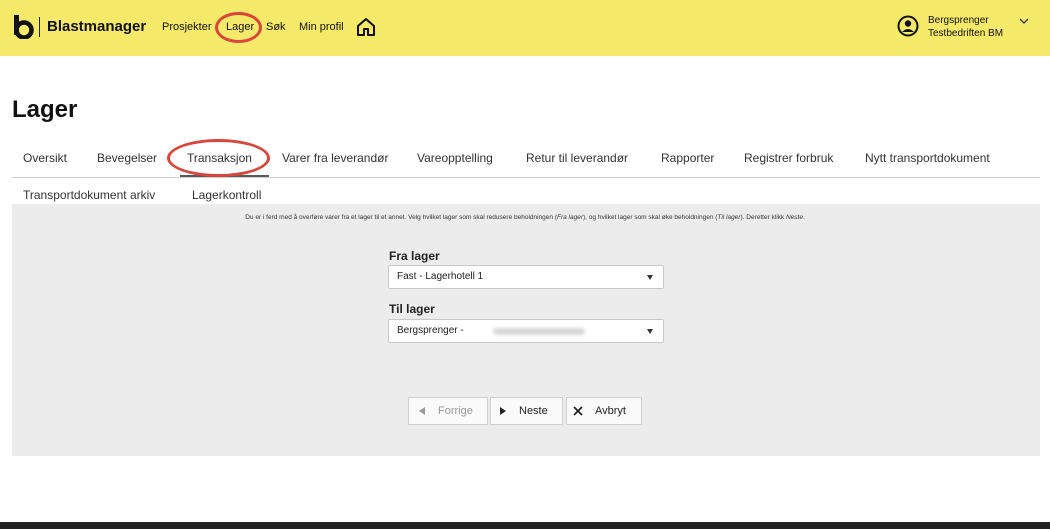 The image size is (1050, 529). Describe the element at coordinates (45, 158) in the screenshot. I see `tab-oversikt: Oversikt` at that location.